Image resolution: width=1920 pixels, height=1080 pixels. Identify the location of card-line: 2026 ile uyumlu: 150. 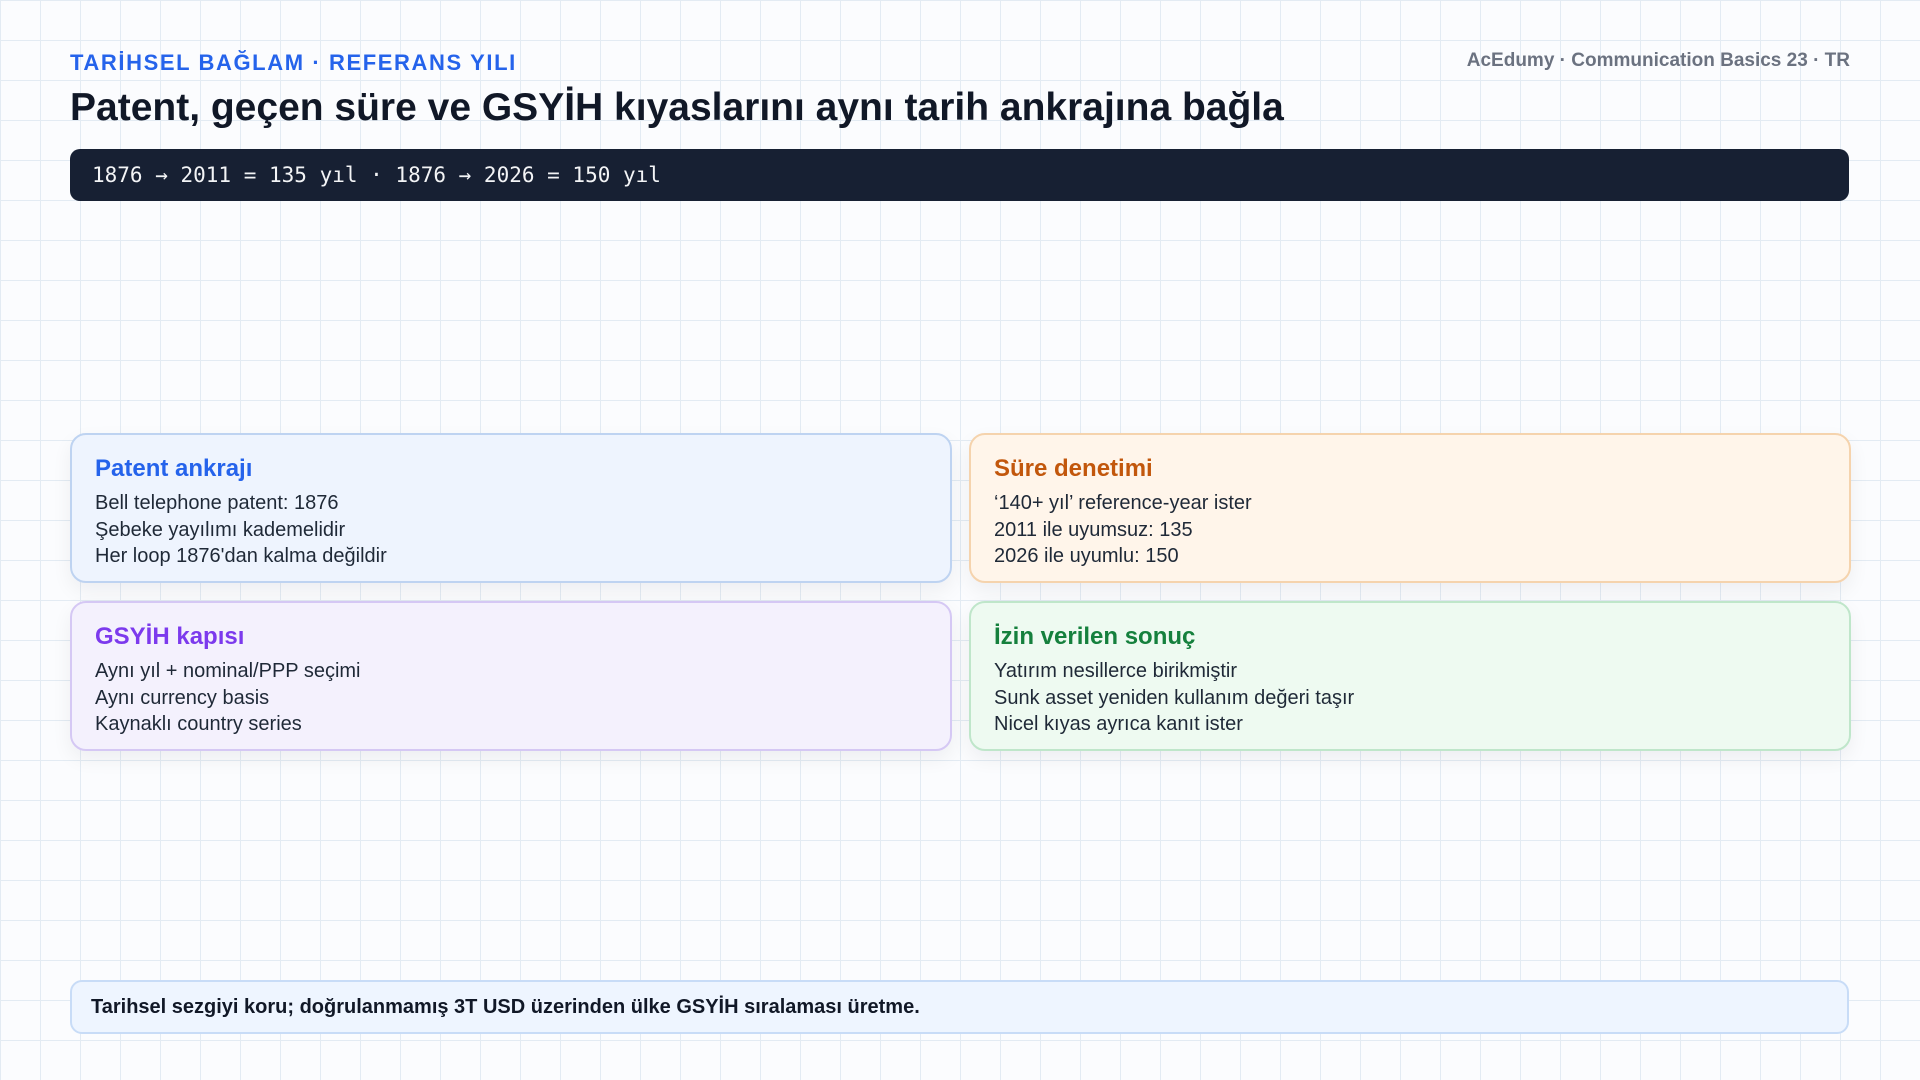
(1086, 556).